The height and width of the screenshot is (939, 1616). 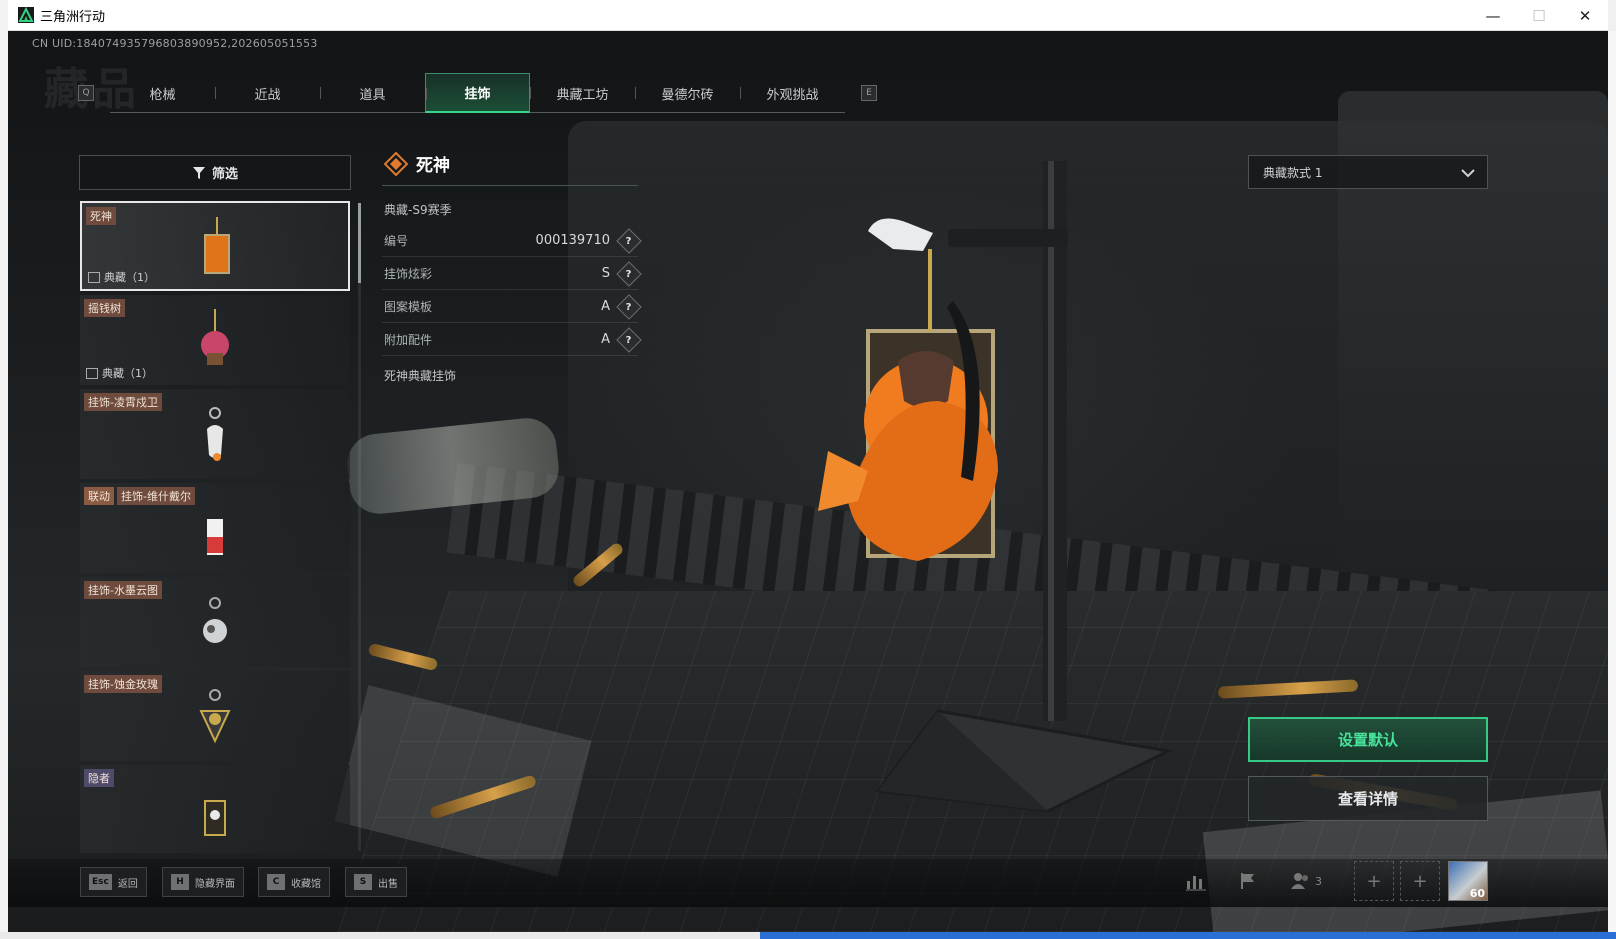 What do you see at coordinates (4, 466) in the screenshot?
I see `left-edge-strip` at bounding box center [4, 466].